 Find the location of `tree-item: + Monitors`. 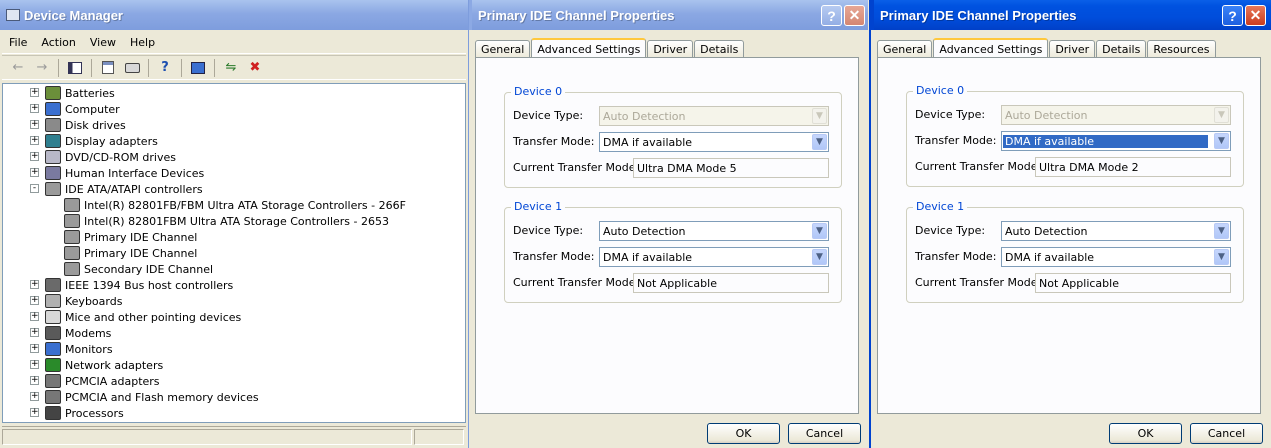

tree-item: + Monitors is located at coordinates (71, 349).